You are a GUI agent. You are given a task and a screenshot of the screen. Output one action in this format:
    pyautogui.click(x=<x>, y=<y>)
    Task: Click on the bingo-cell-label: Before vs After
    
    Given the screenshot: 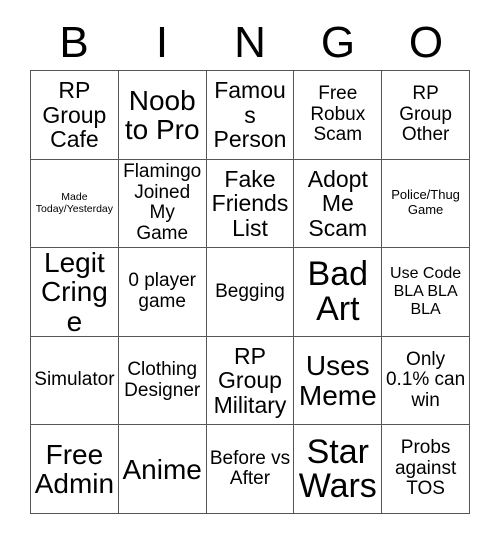 What is the action you would take?
    pyautogui.click(x=250, y=468)
    